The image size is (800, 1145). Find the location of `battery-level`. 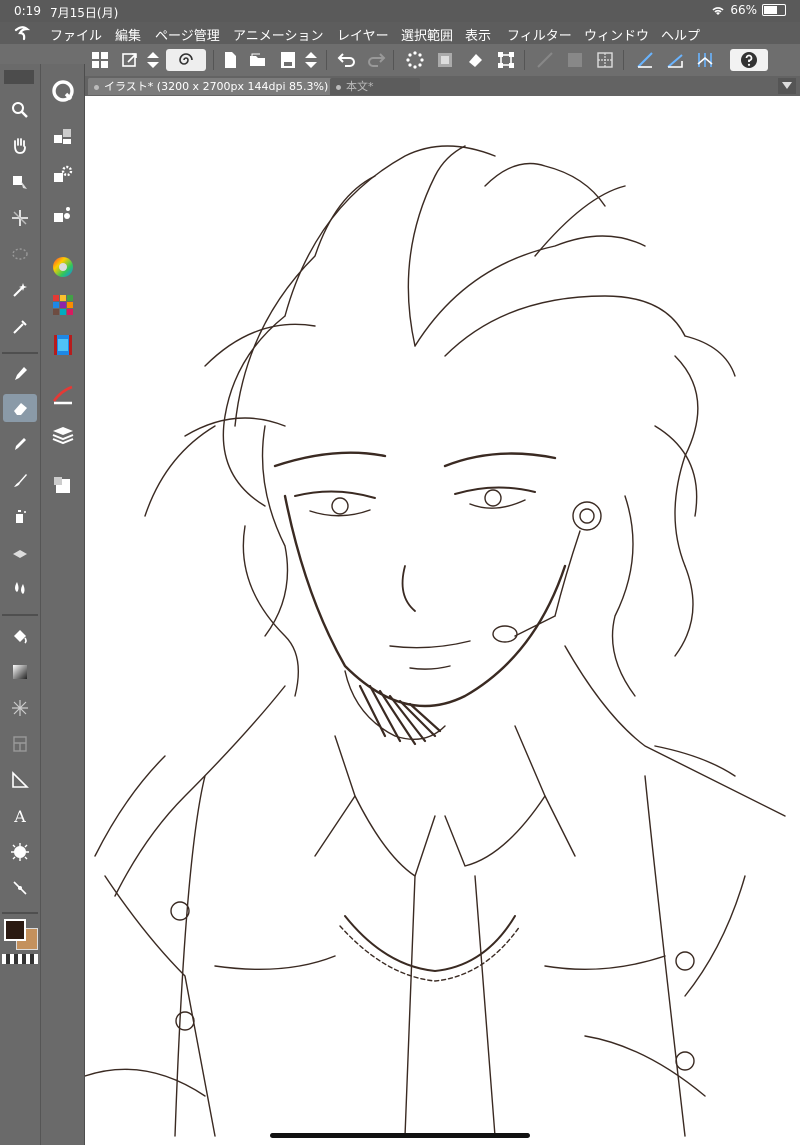

battery-level is located at coordinates (770, 10).